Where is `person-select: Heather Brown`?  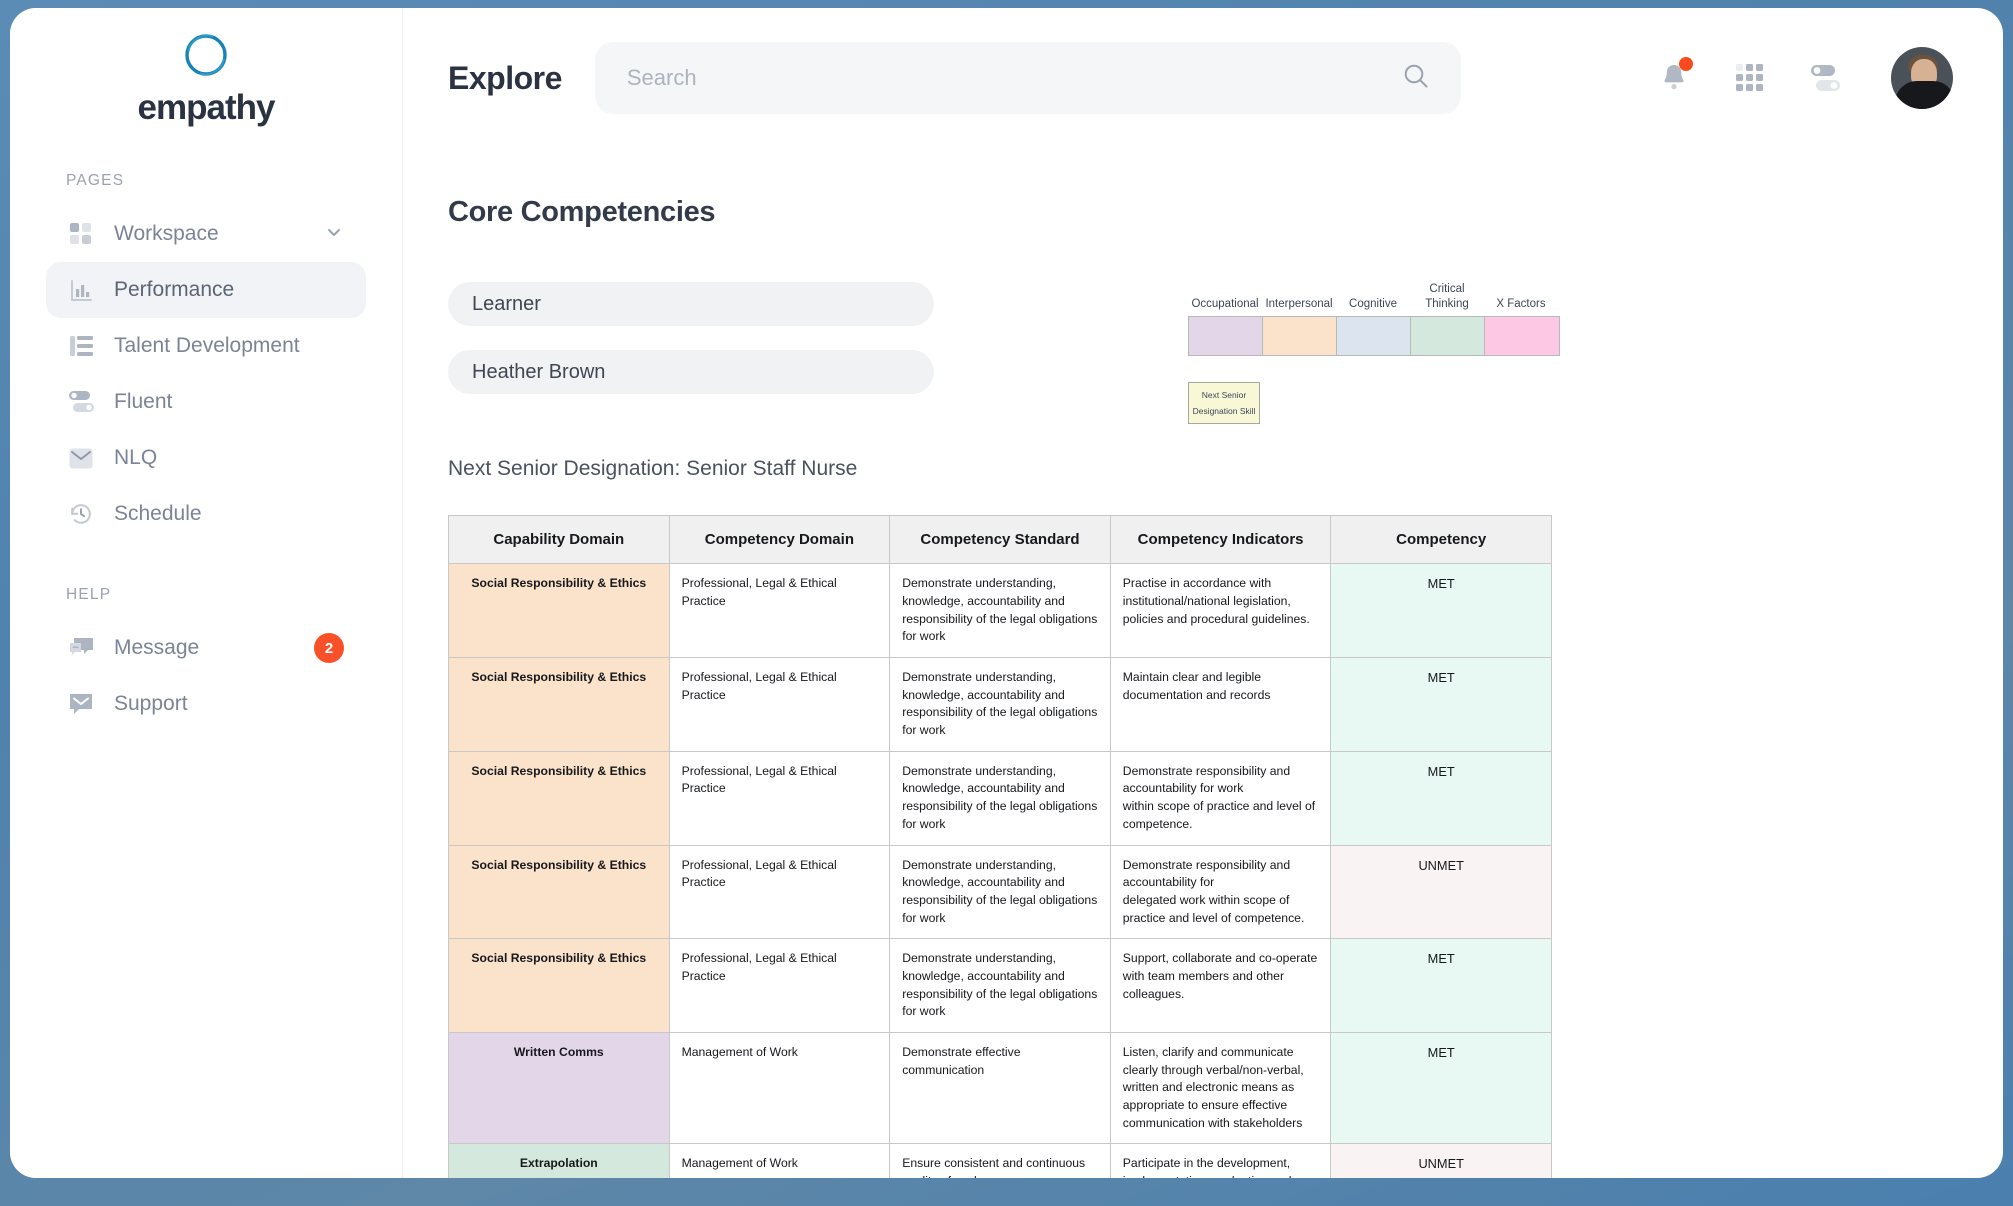
person-select: Heather Brown is located at coordinates (691, 372).